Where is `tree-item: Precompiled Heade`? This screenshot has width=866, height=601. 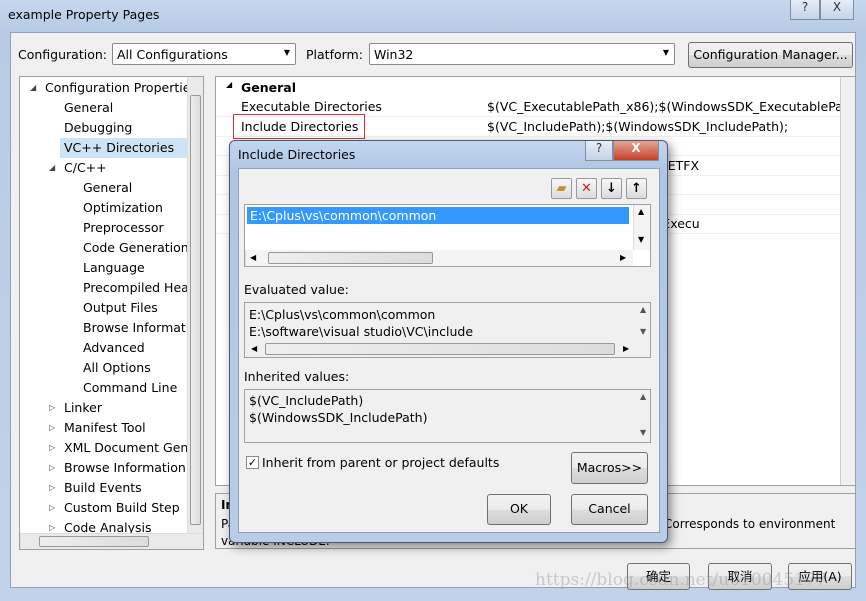
tree-item: Precompiled Heade is located at coordinates (143, 288).